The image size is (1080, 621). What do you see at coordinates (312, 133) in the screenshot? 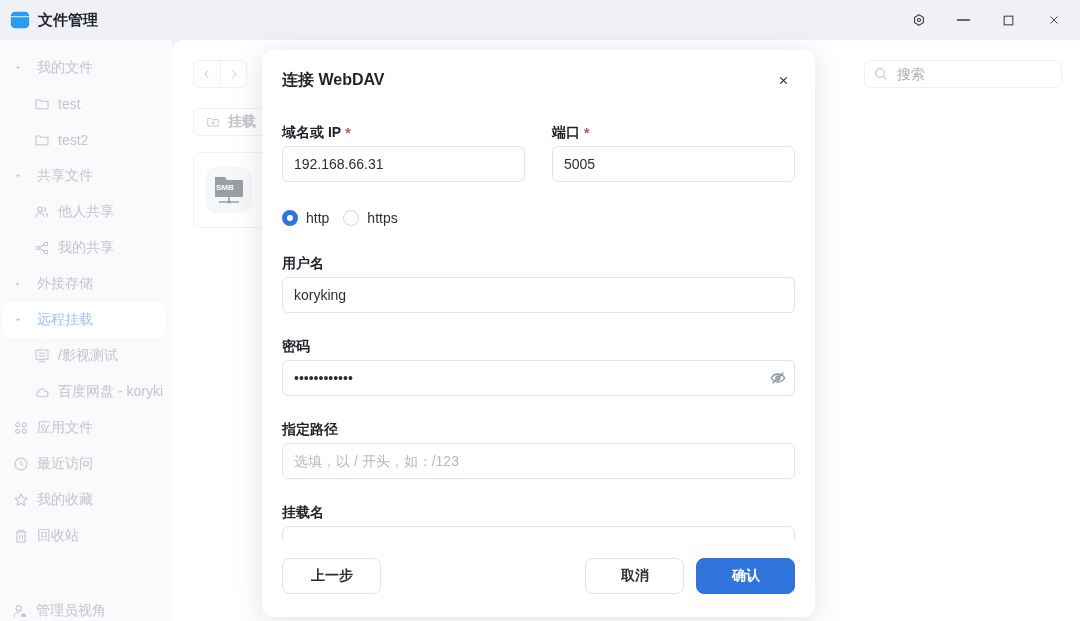
I see `field-label: 域名或 IP` at bounding box center [312, 133].